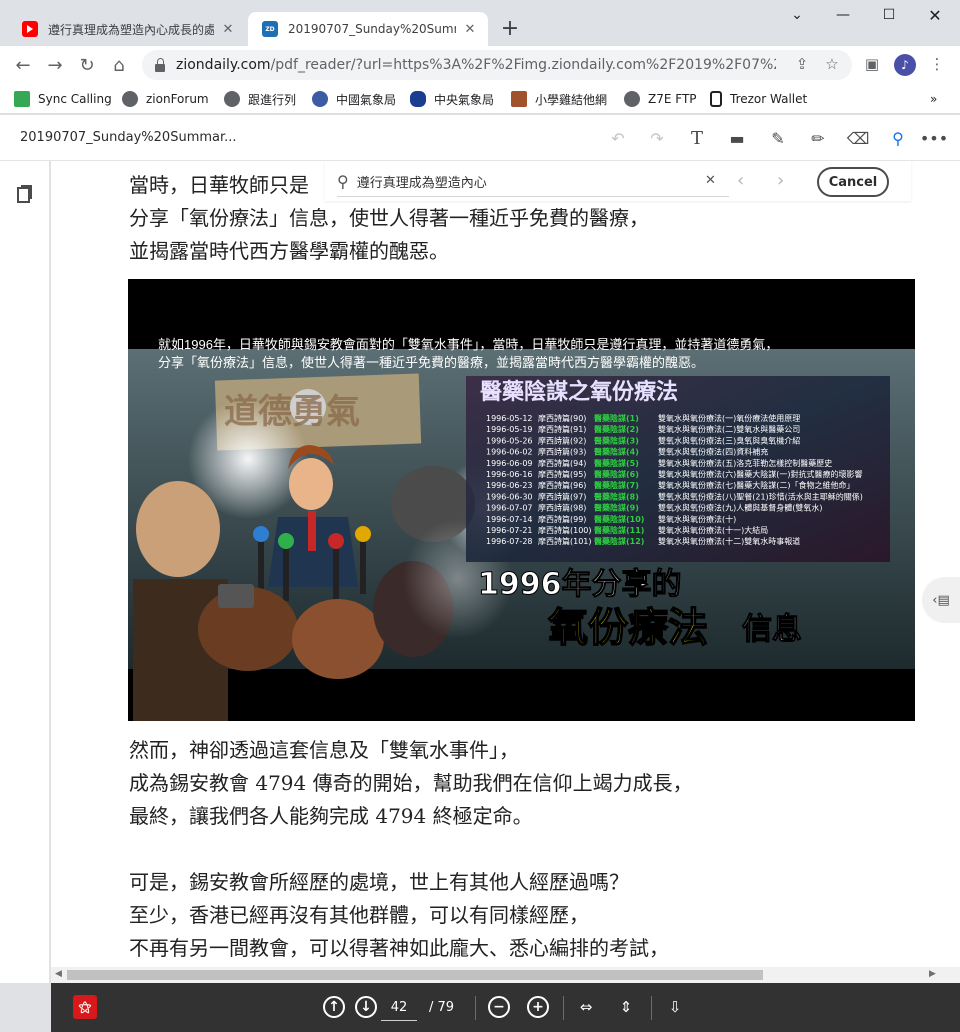 Image resolution: width=960 pixels, height=1032 pixels. I want to click on tab-pdf: ZD 20190707_Sunday%20Summary ✕, so click(368, 29).